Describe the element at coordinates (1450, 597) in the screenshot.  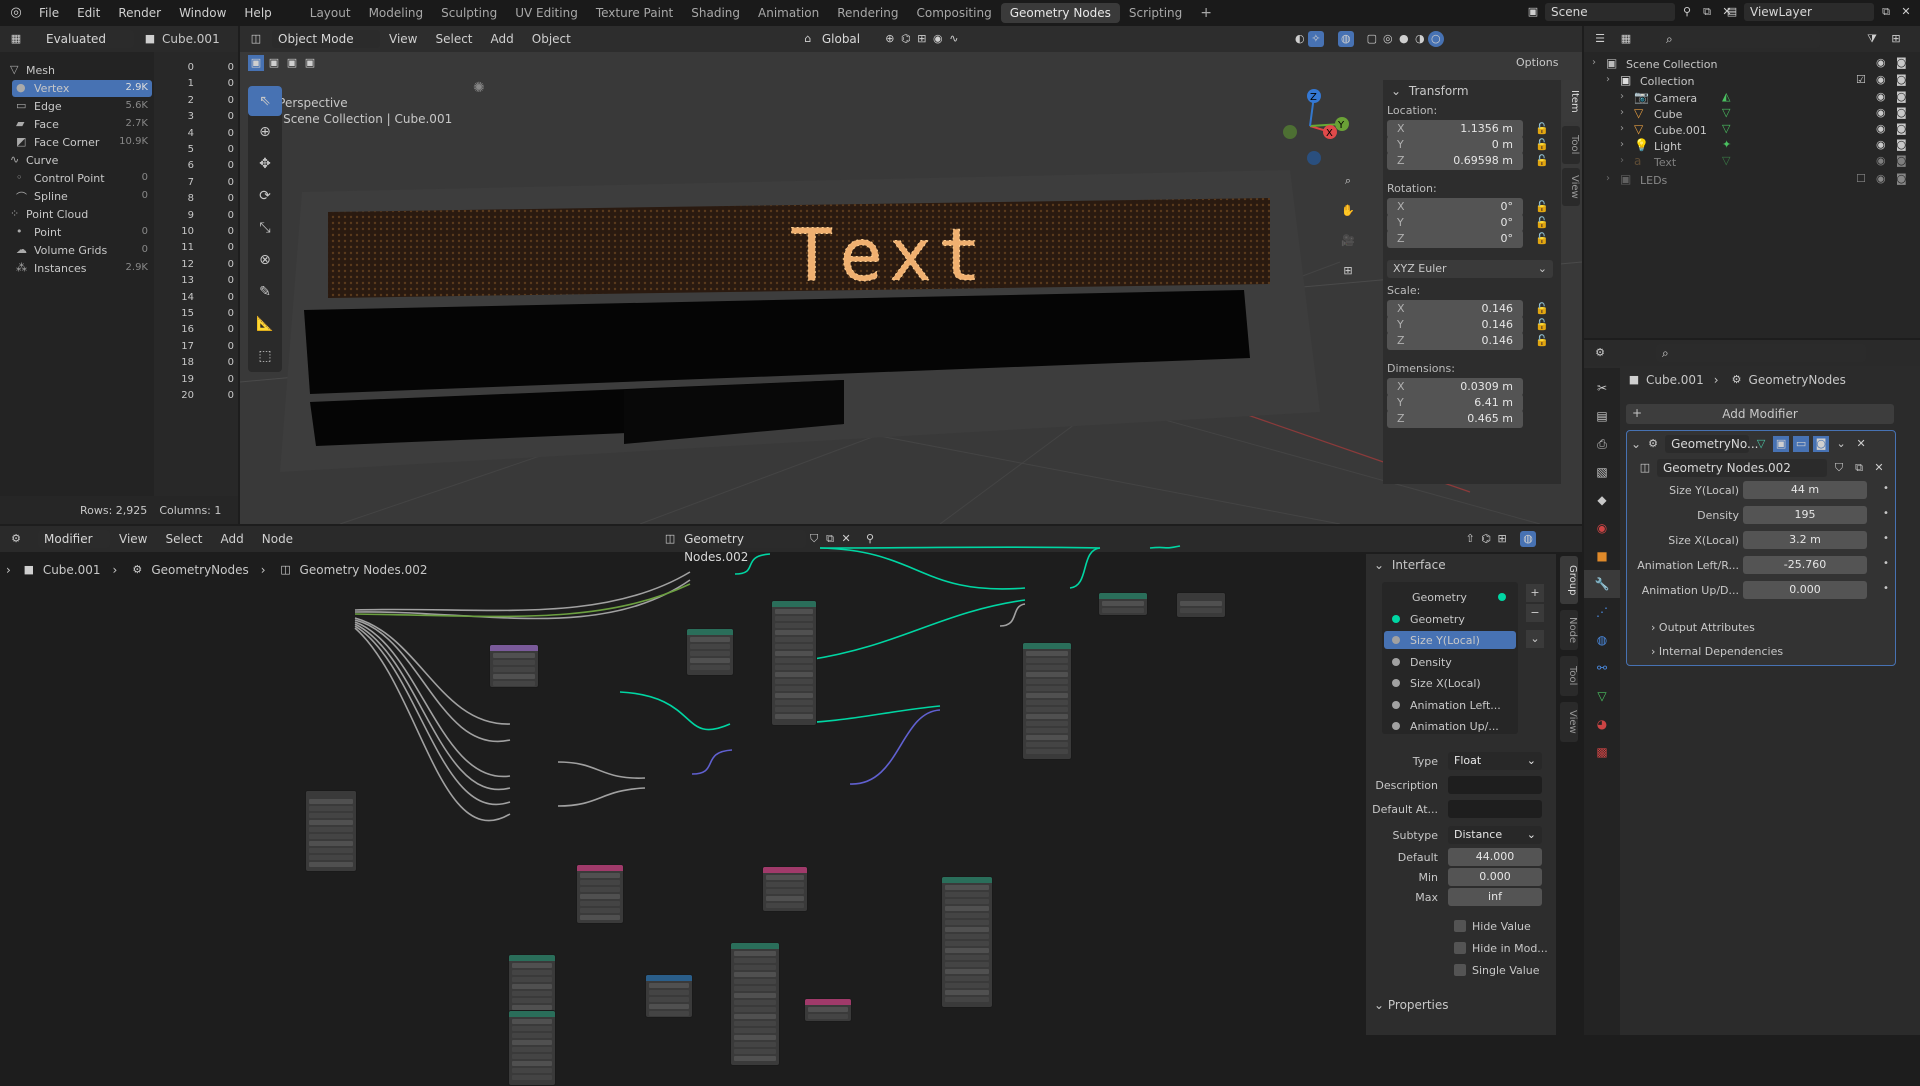
I see `interface-socket-item: Geometry` at that location.